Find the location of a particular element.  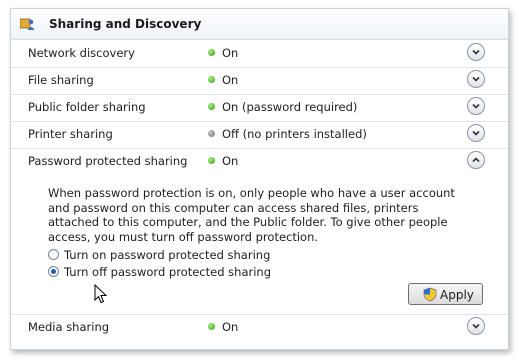

row-file-sharing: File sharing On is located at coordinates (259, 81).